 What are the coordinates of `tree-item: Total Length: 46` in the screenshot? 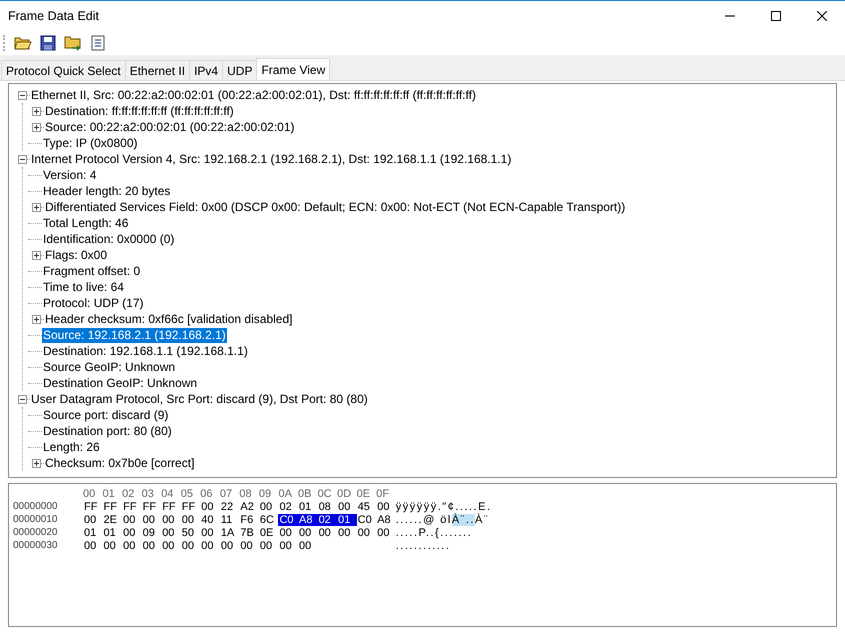 It's located at (86, 223).